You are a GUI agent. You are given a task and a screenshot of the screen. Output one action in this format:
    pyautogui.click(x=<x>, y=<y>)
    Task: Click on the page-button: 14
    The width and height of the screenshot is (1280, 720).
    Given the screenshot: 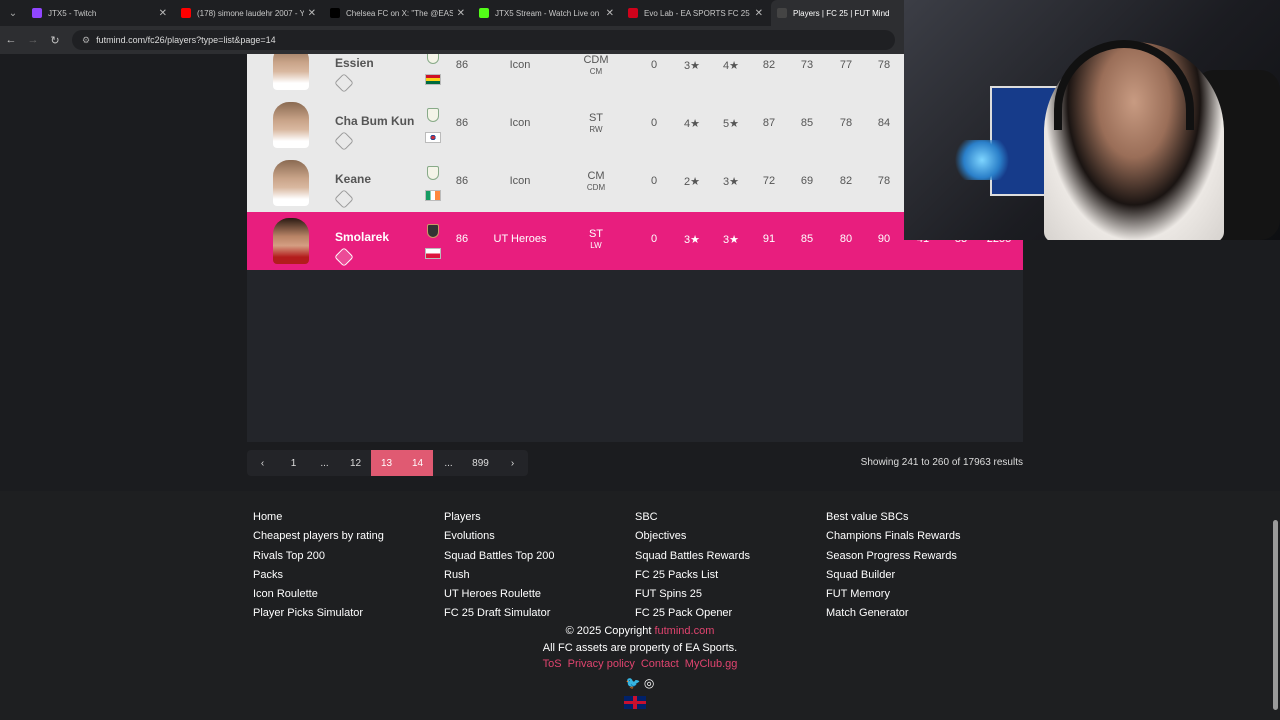 What is the action you would take?
    pyautogui.click(x=417, y=463)
    